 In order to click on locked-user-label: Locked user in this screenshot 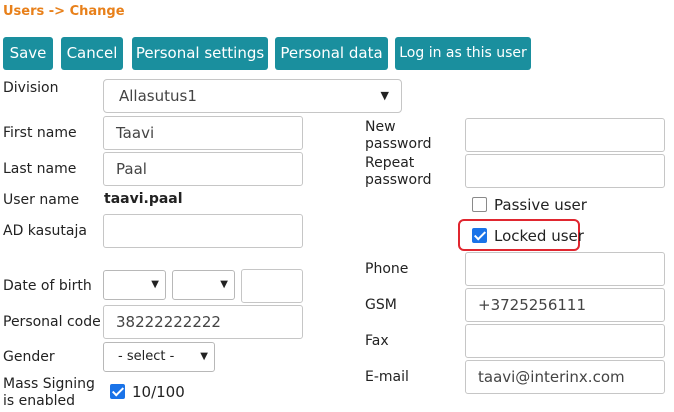, I will do `click(539, 236)`.